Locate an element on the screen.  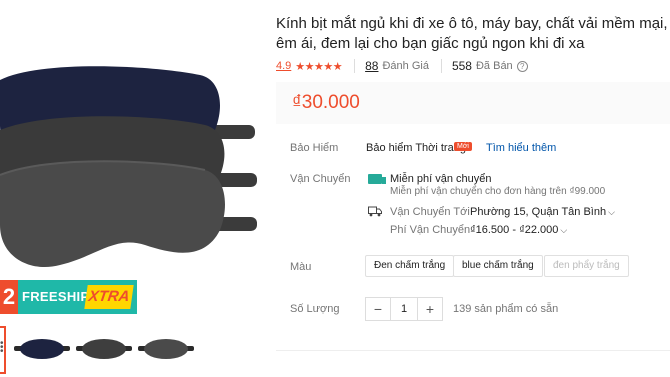
quantity-decrease-button: − is located at coordinates (378, 309).